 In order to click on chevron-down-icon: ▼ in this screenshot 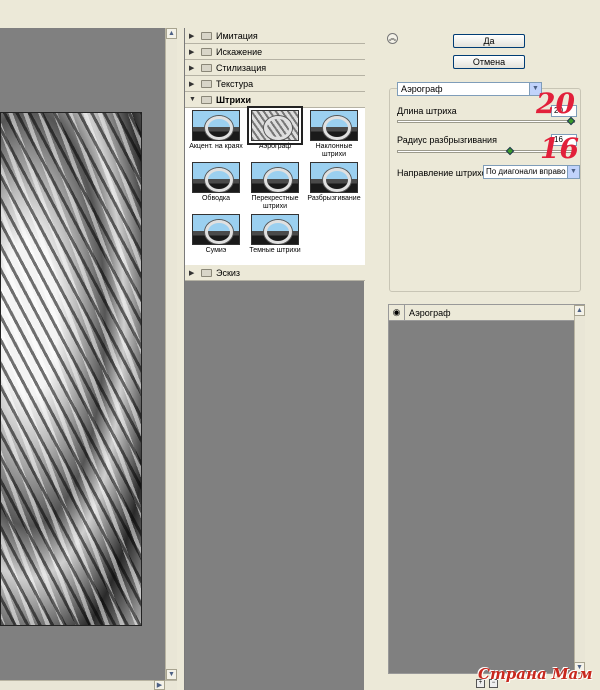, I will do `click(573, 172)`.